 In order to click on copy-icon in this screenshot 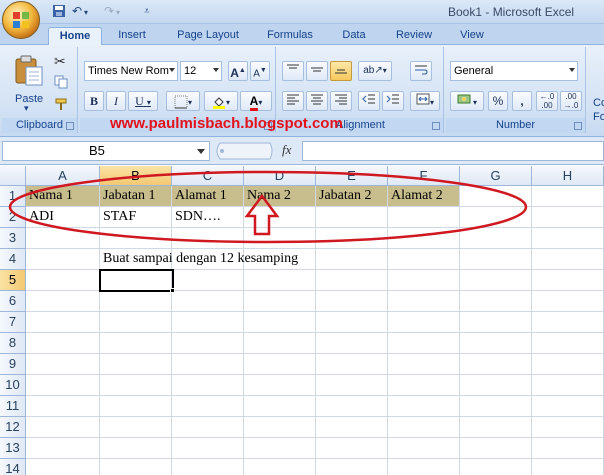, I will do `click(61, 83)`.